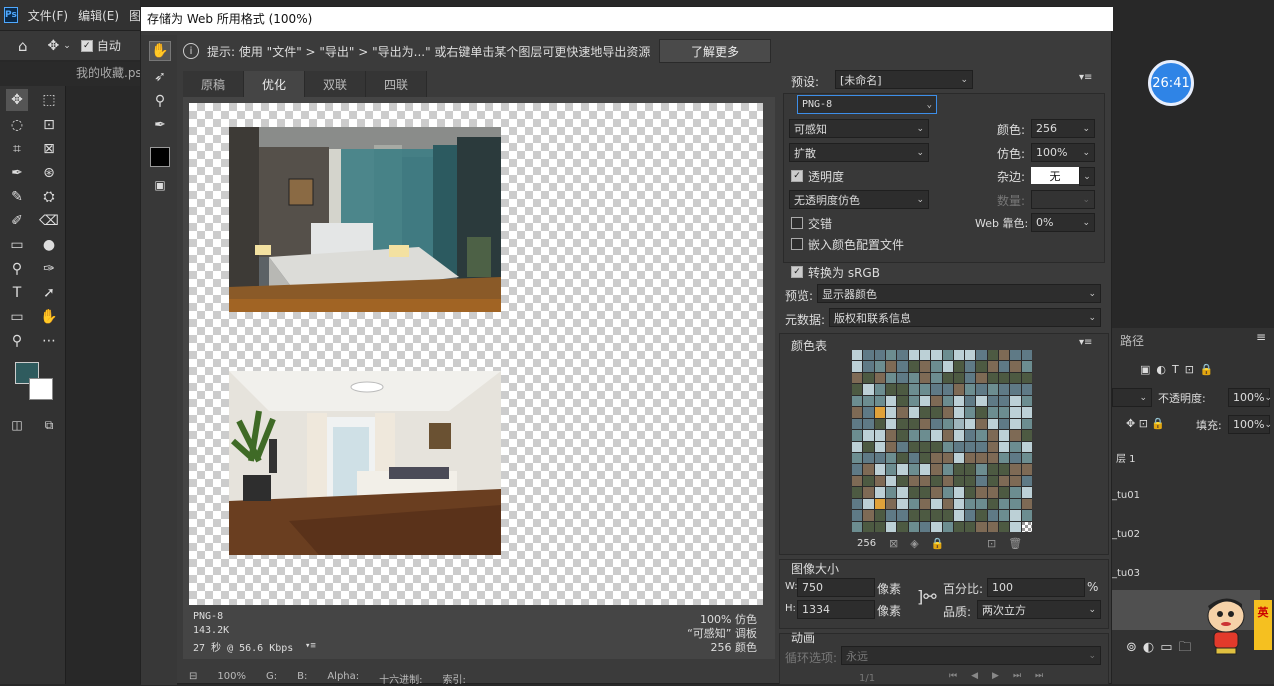  I want to click on layer-actions-icons: ⊚◐▭🗀, so click(1162, 649).